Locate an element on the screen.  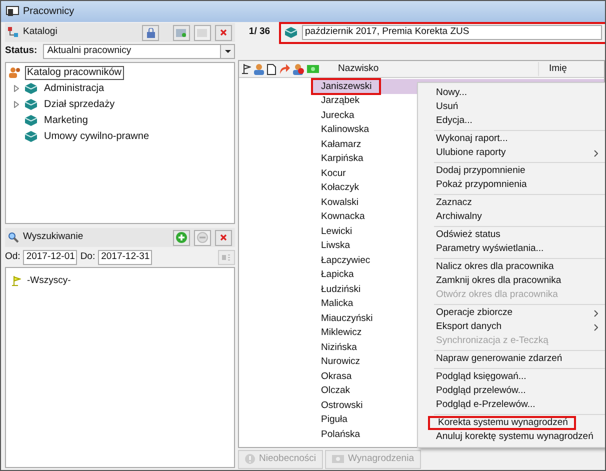
redo-arrow-icon is located at coordinates (284, 69).